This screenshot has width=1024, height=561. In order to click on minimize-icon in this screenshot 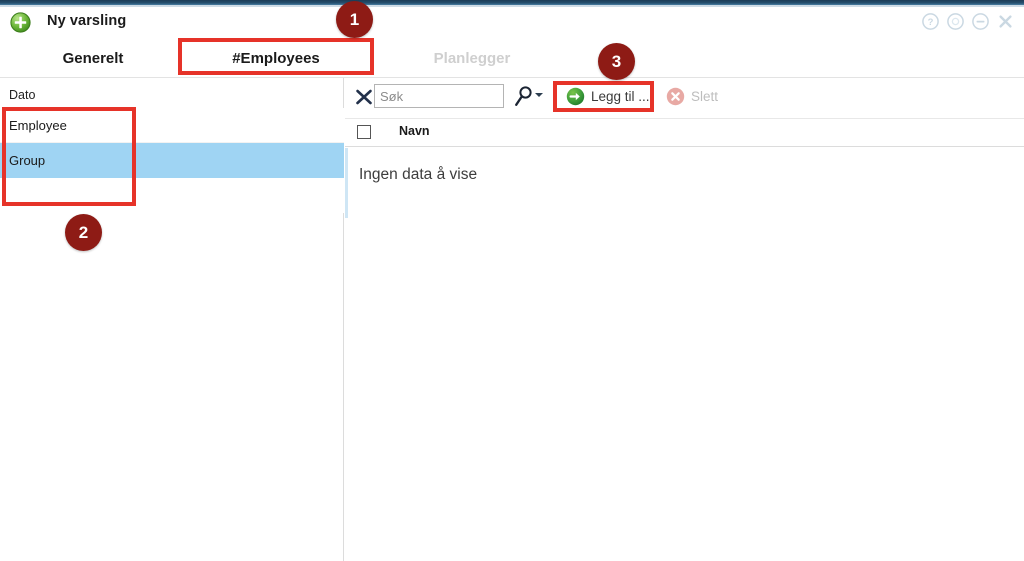, I will do `click(980, 21)`.